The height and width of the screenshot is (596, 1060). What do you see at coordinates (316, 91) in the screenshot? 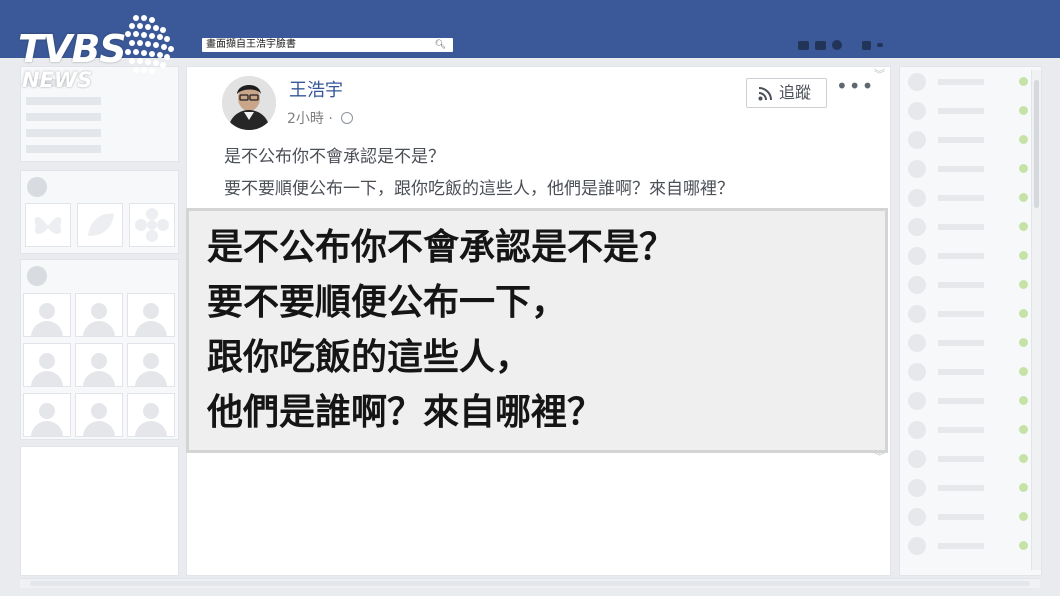
I see `author-name: 王浩宇` at bounding box center [316, 91].